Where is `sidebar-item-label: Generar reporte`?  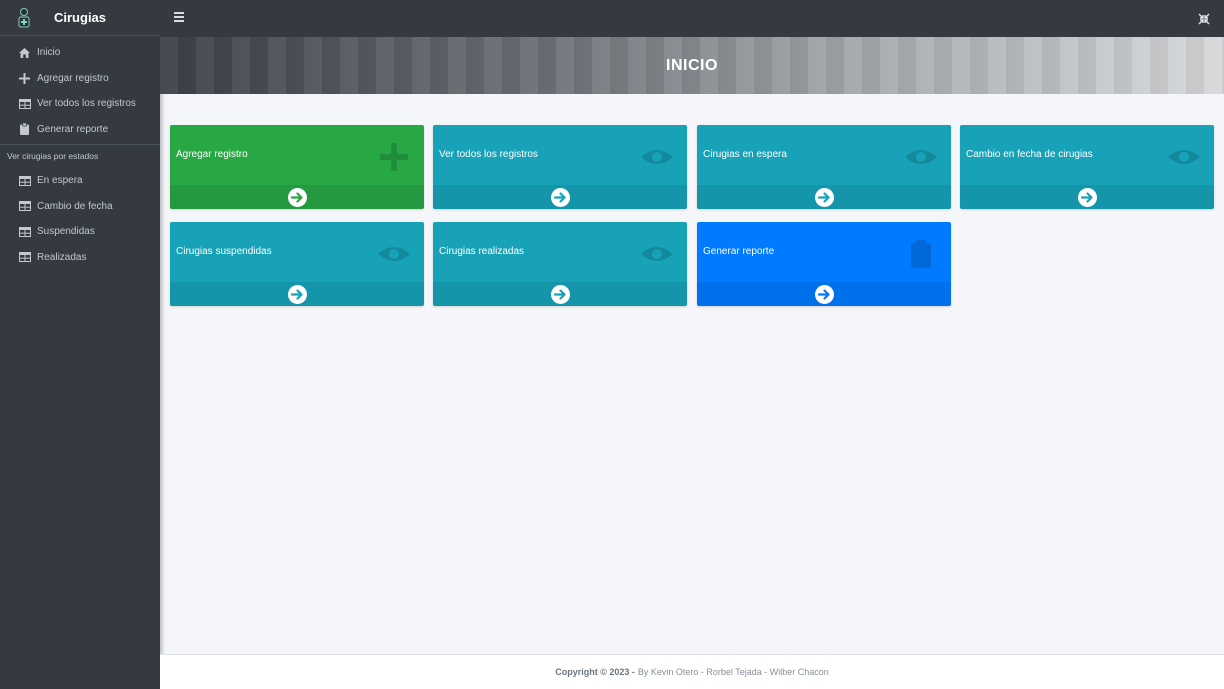
sidebar-item-label: Generar reporte is located at coordinates (73, 129).